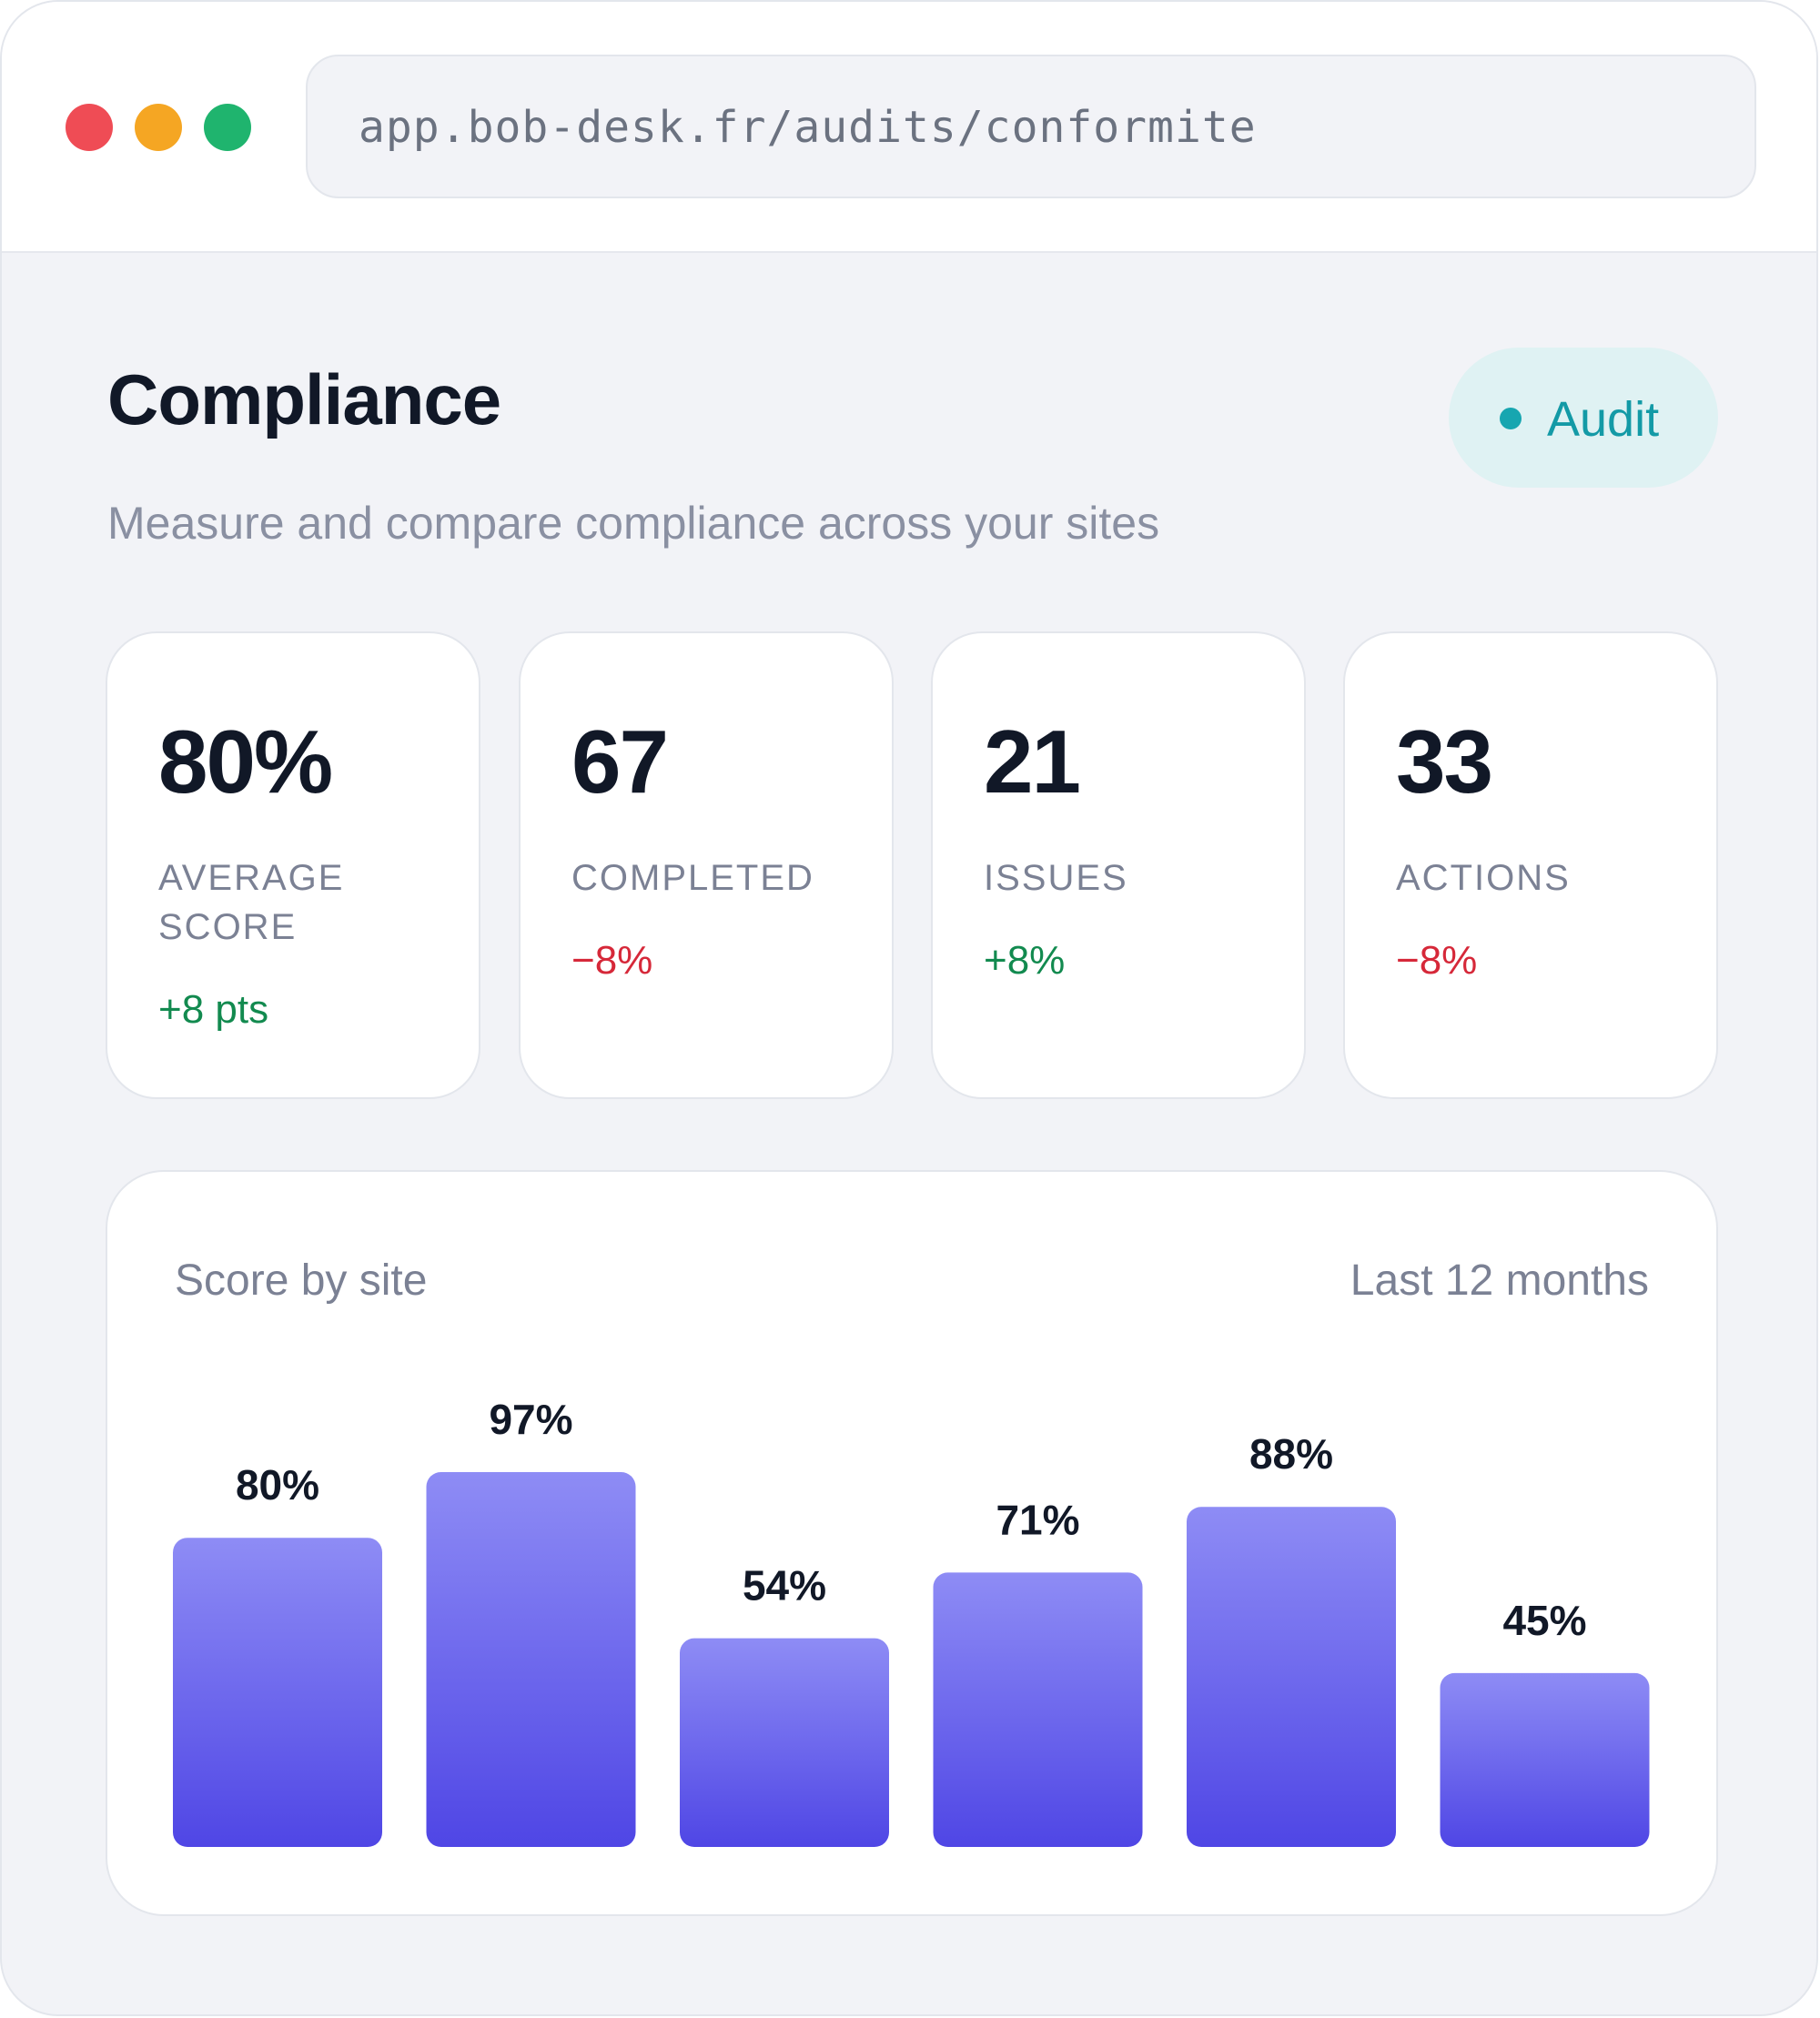 The image size is (1820, 2018). I want to click on audit-badge: Audit, so click(1584, 418).